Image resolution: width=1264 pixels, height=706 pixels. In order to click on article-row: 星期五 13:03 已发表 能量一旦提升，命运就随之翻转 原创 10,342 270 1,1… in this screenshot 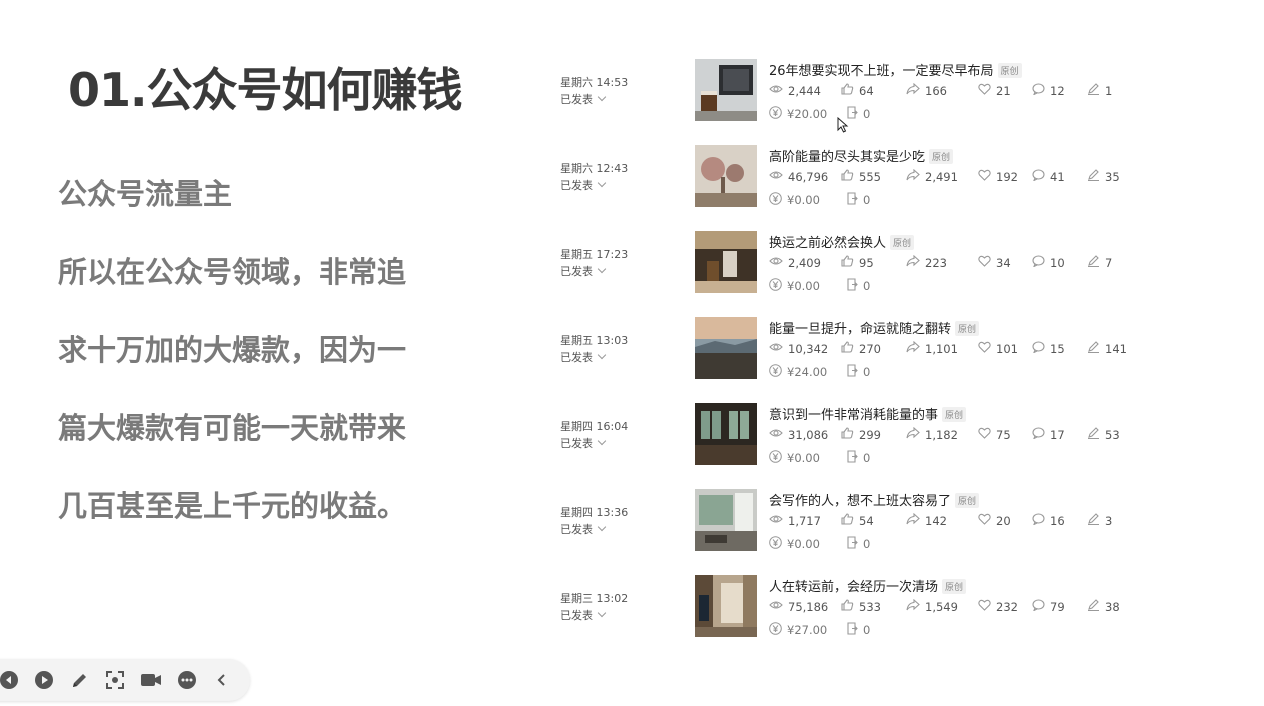, I will do `click(870, 357)`.